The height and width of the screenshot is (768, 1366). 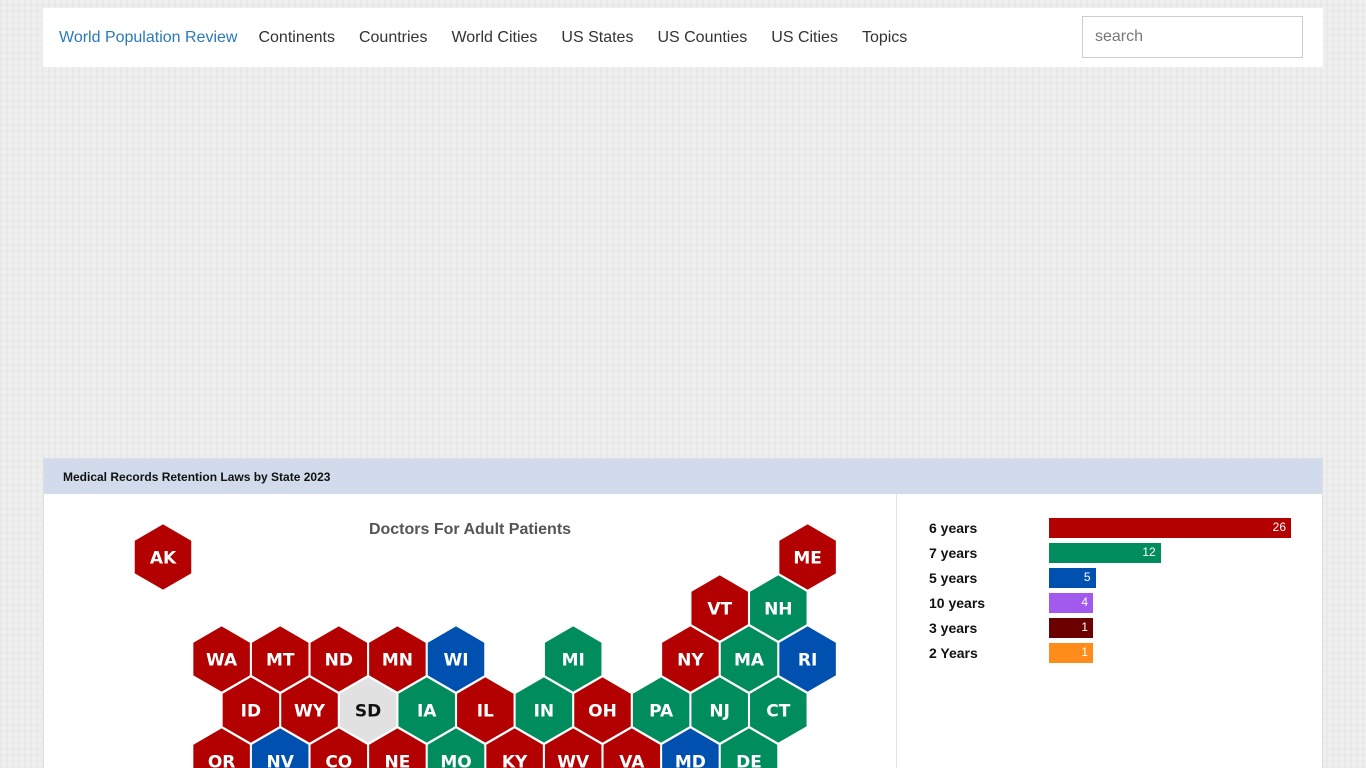 What do you see at coordinates (393, 38) in the screenshot?
I see `nav-link-countries: Countries` at bounding box center [393, 38].